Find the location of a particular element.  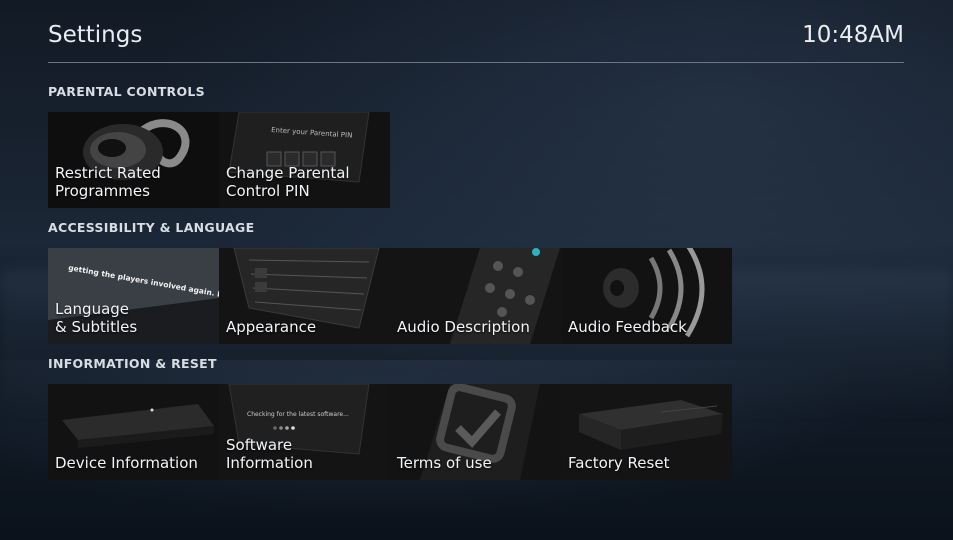

tile-label: Factory Reset is located at coordinates (619, 463).